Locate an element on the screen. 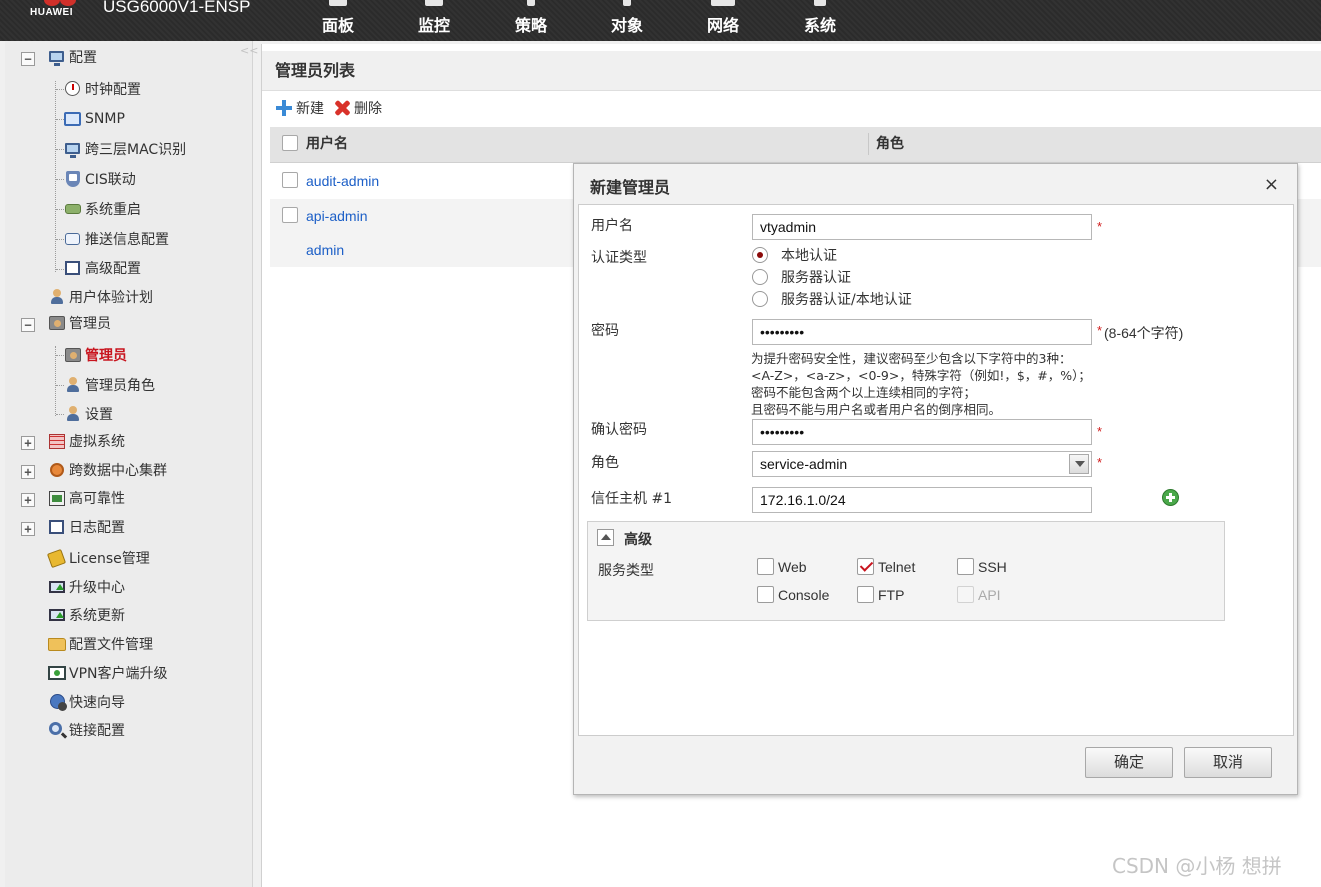 The image size is (1321, 887). config-icon is located at coordinates (57, 57).